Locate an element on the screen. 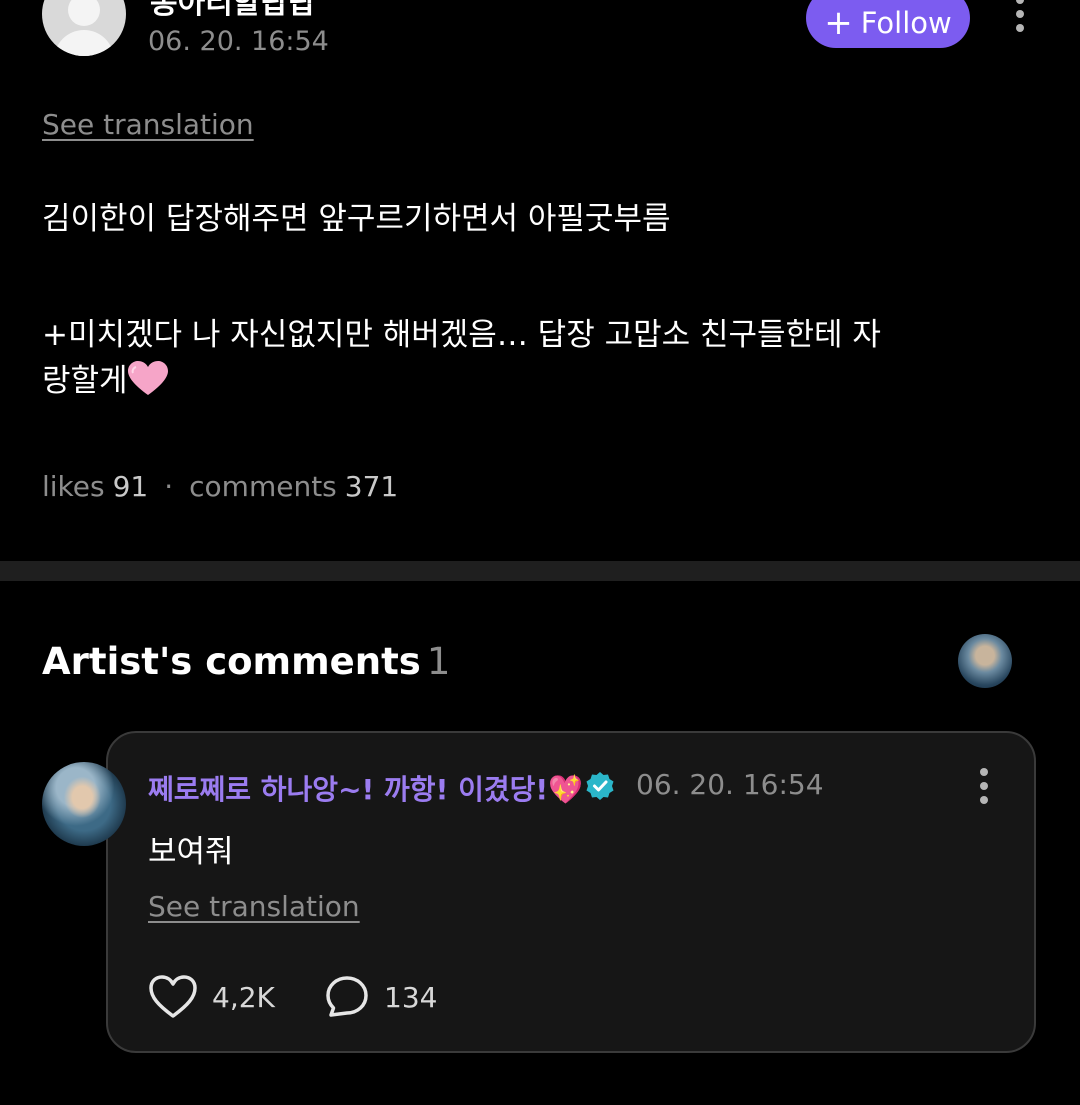  post-body-line: +미치겠다 나 자신없지만 해버겠음… 답장 고맙소 친구들한테 자 is located at coordinates (461, 335).